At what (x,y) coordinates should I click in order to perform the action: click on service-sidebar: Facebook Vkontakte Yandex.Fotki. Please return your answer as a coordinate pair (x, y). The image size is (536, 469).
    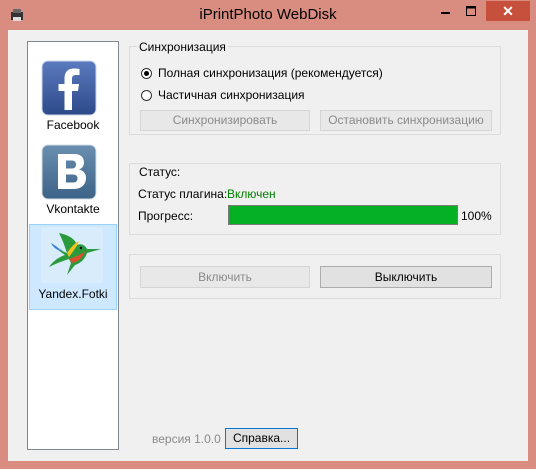
    Looking at the image, I should click on (73, 245).